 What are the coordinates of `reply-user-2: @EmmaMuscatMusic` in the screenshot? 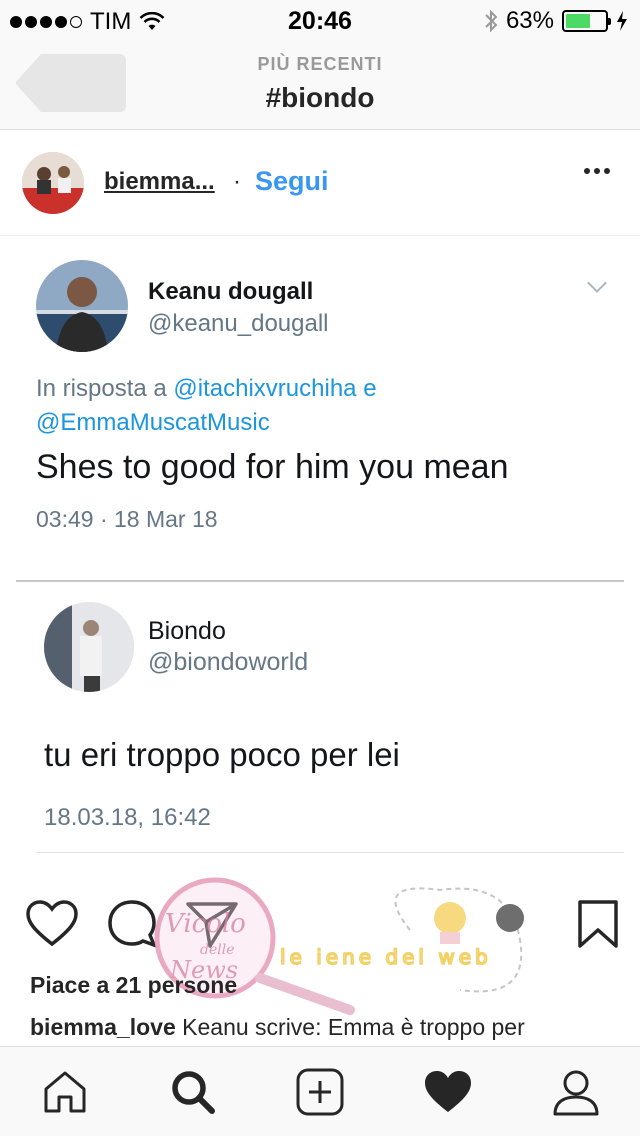 It's located at (153, 422).